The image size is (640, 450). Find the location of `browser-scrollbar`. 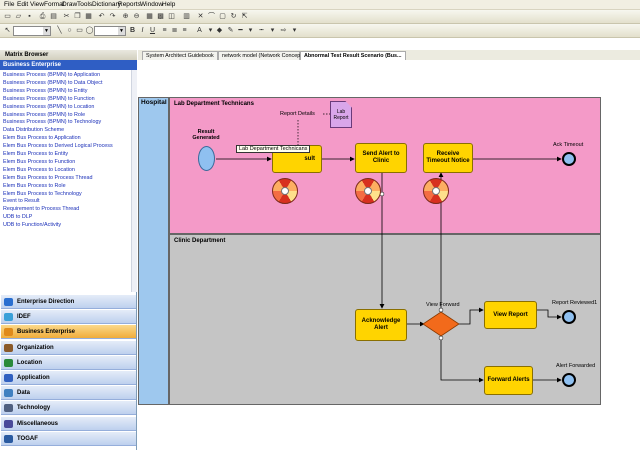

browser-scrollbar is located at coordinates (134, 181).